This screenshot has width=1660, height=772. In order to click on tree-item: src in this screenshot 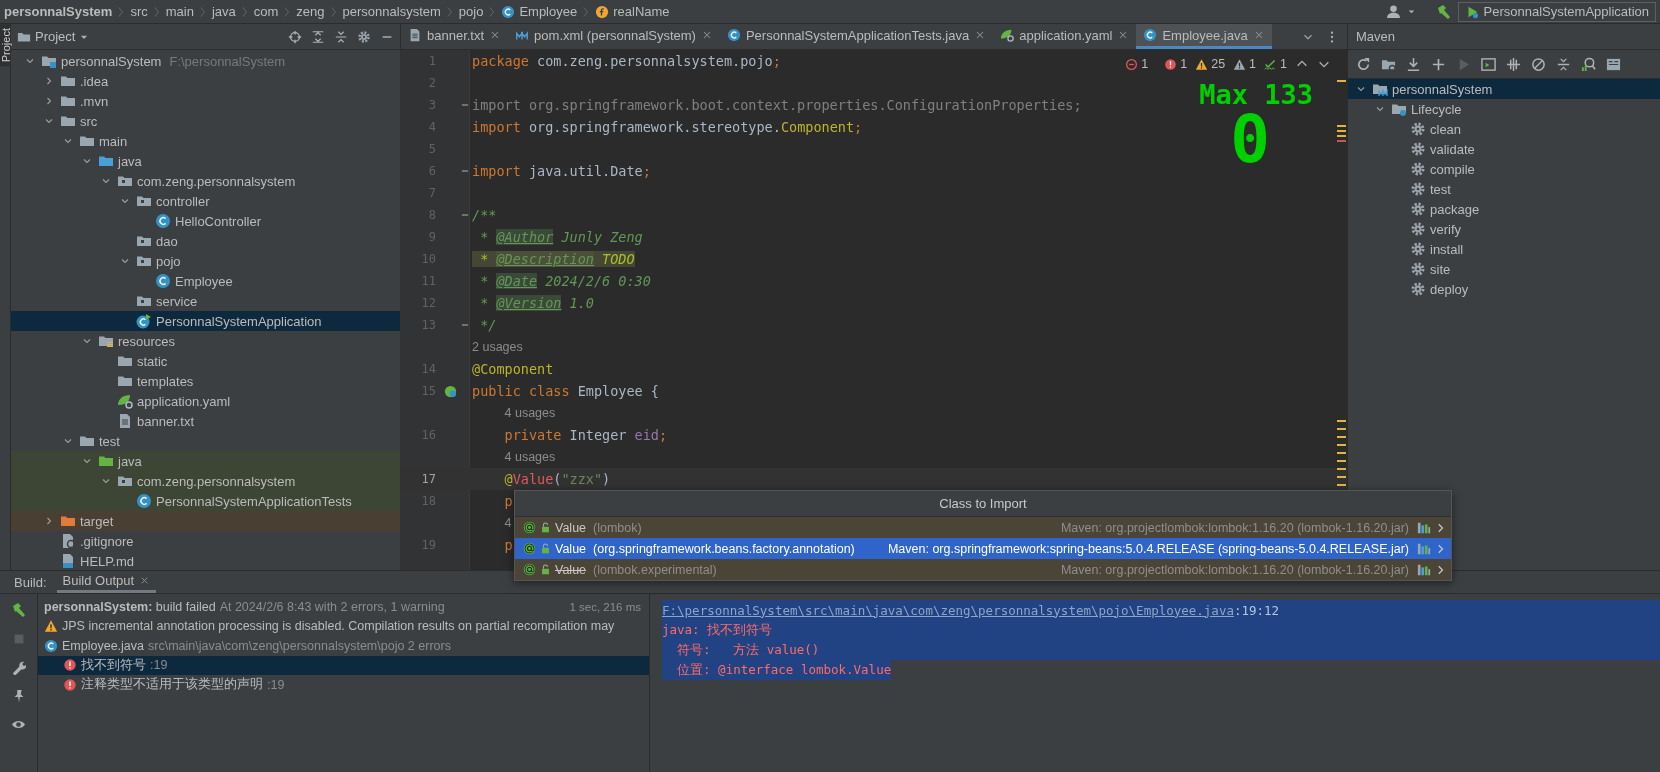, I will do `click(205, 121)`.